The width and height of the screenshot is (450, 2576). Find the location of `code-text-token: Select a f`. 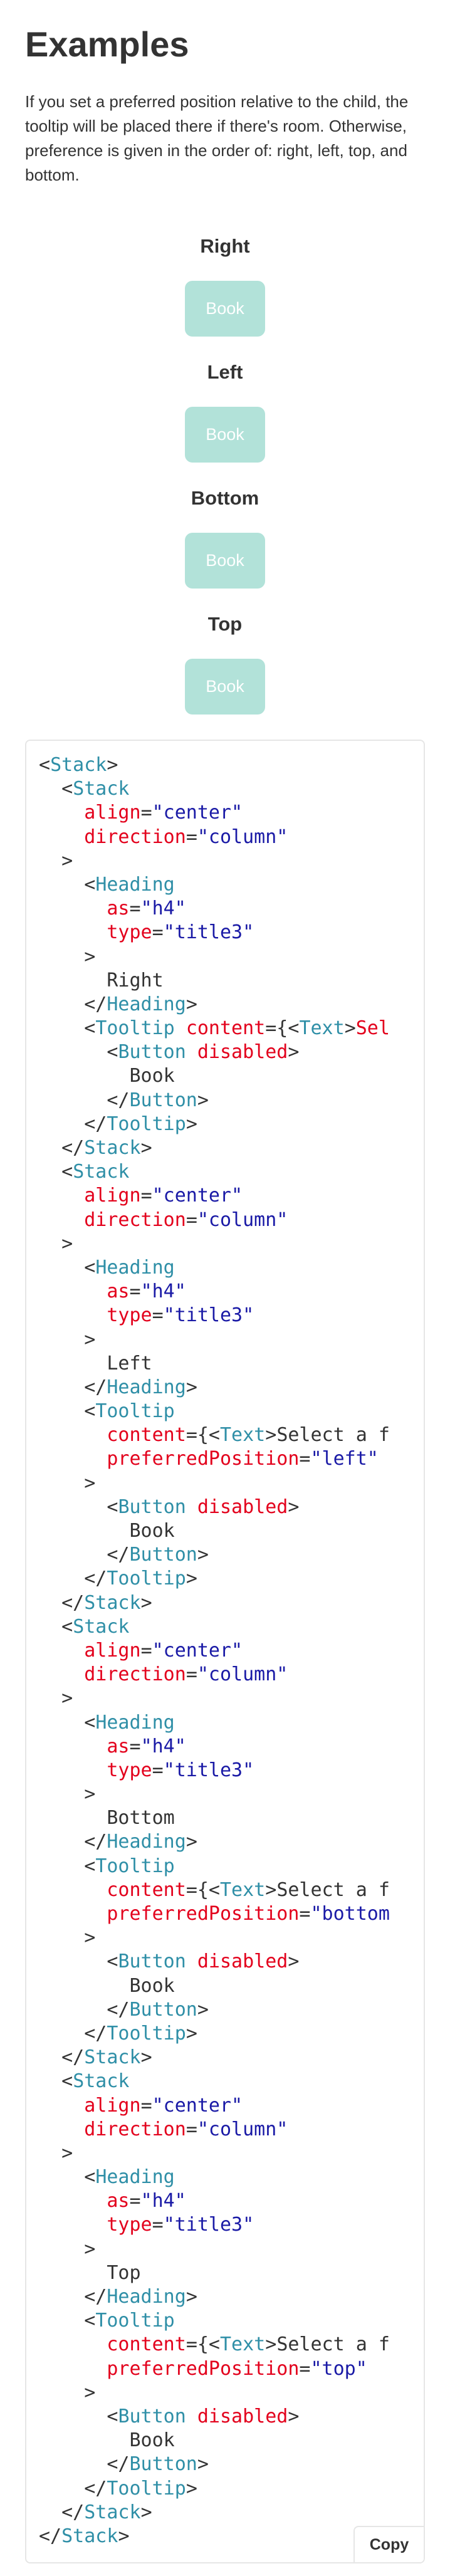

code-text-token: Select a f is located at coordinates (333, 1889).